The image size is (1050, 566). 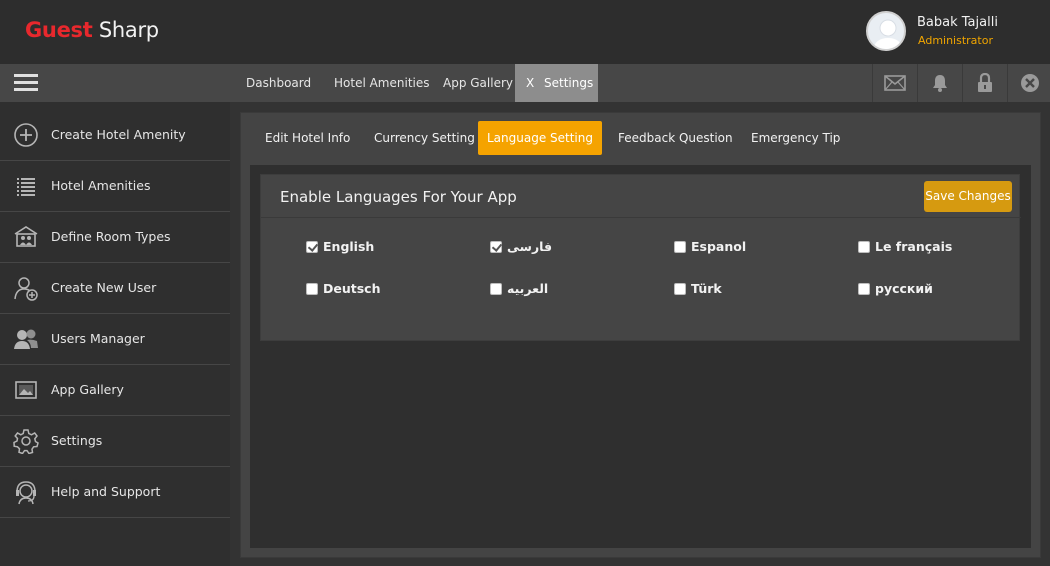 What do you see at coordinates (26, 339) in the screenshot?
I see `users-icon` at bounding box center [26, 339].